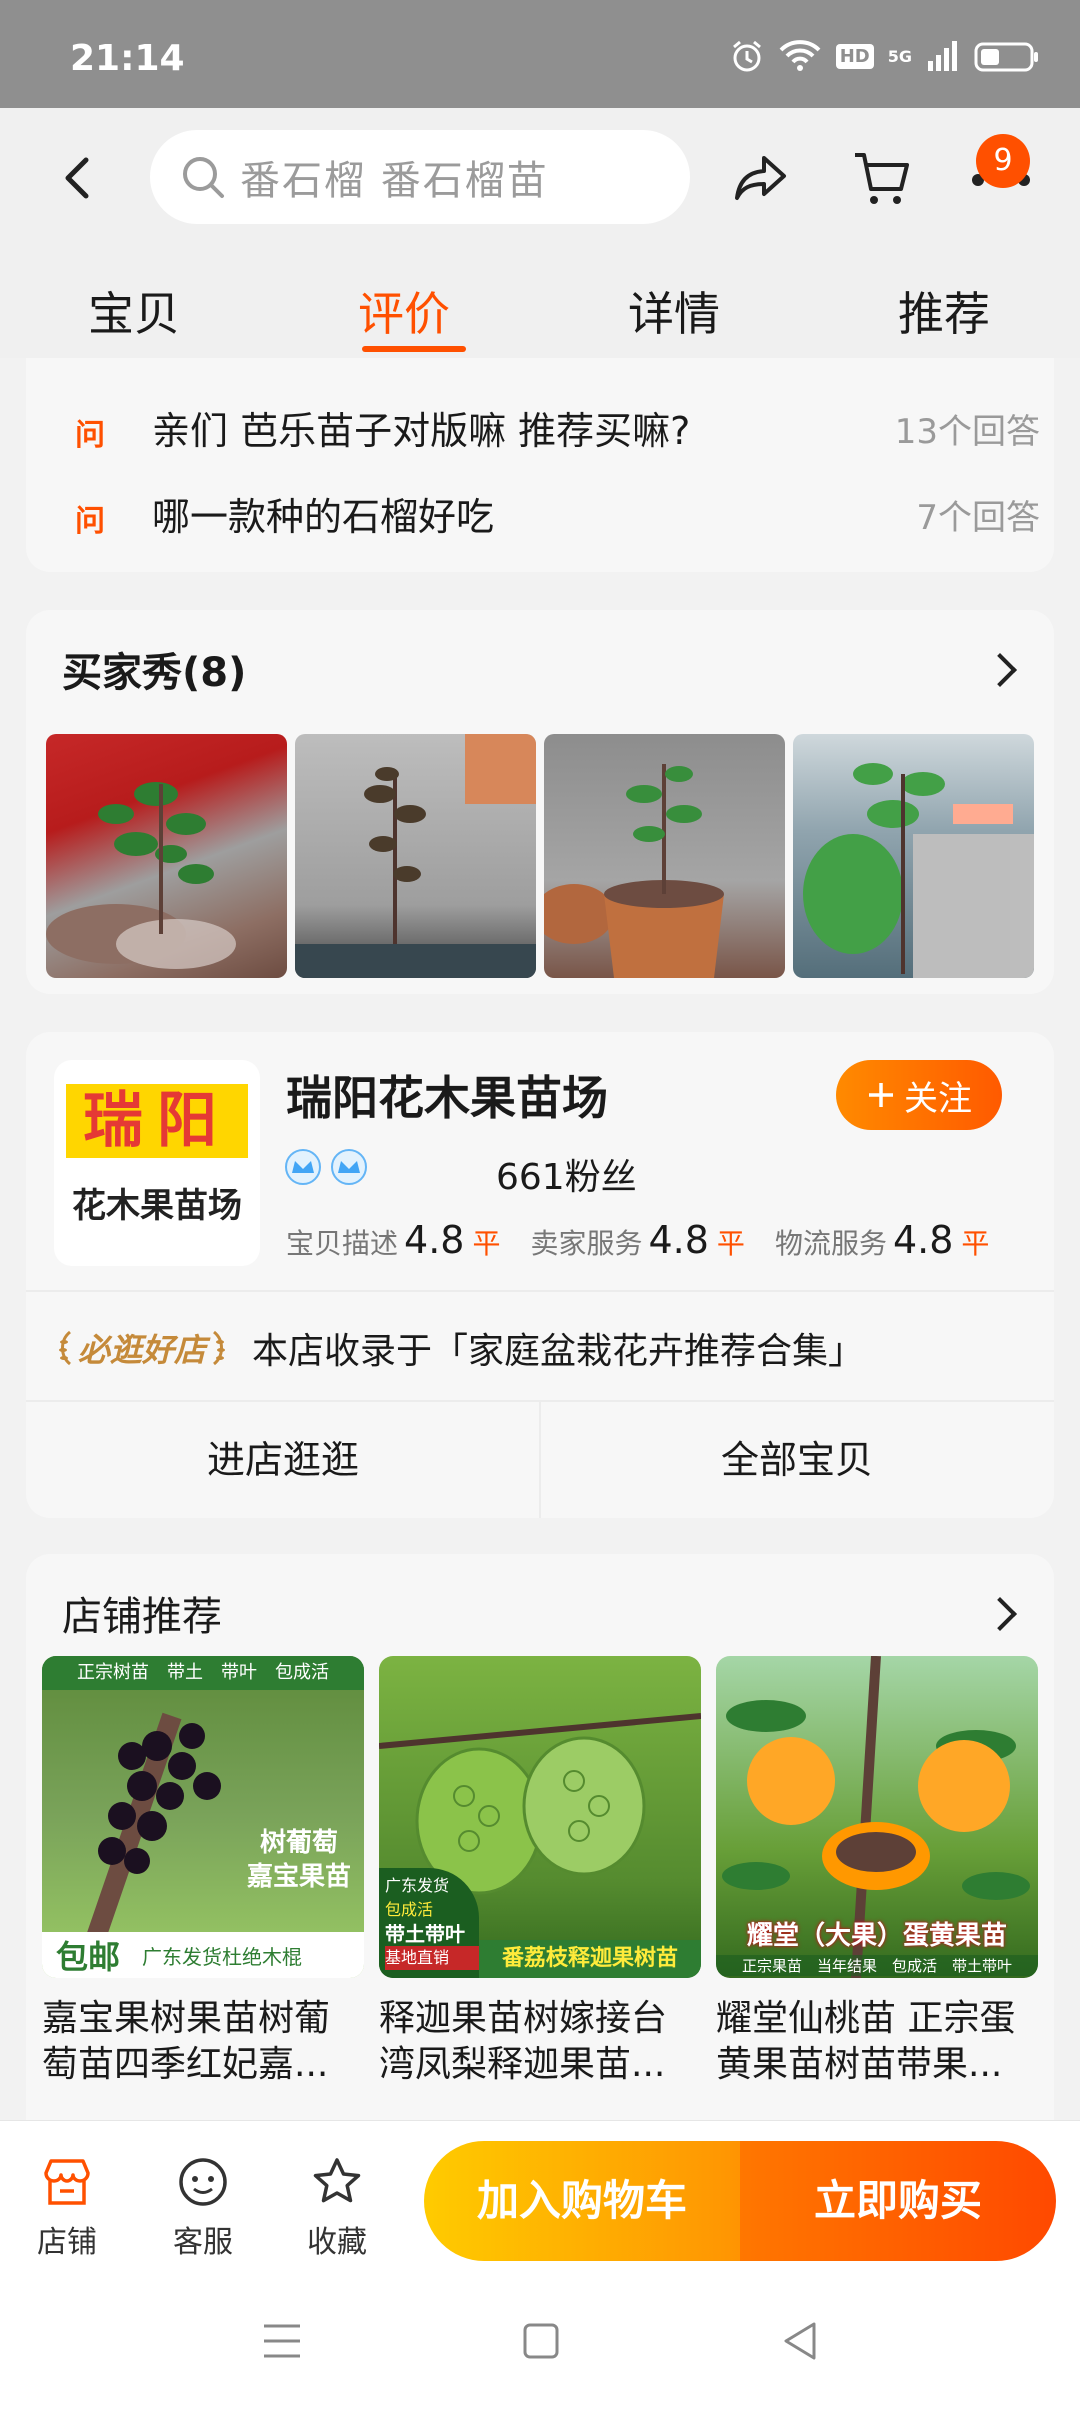  I want to click on favorite-button: 收藏, so click(337, 2208).